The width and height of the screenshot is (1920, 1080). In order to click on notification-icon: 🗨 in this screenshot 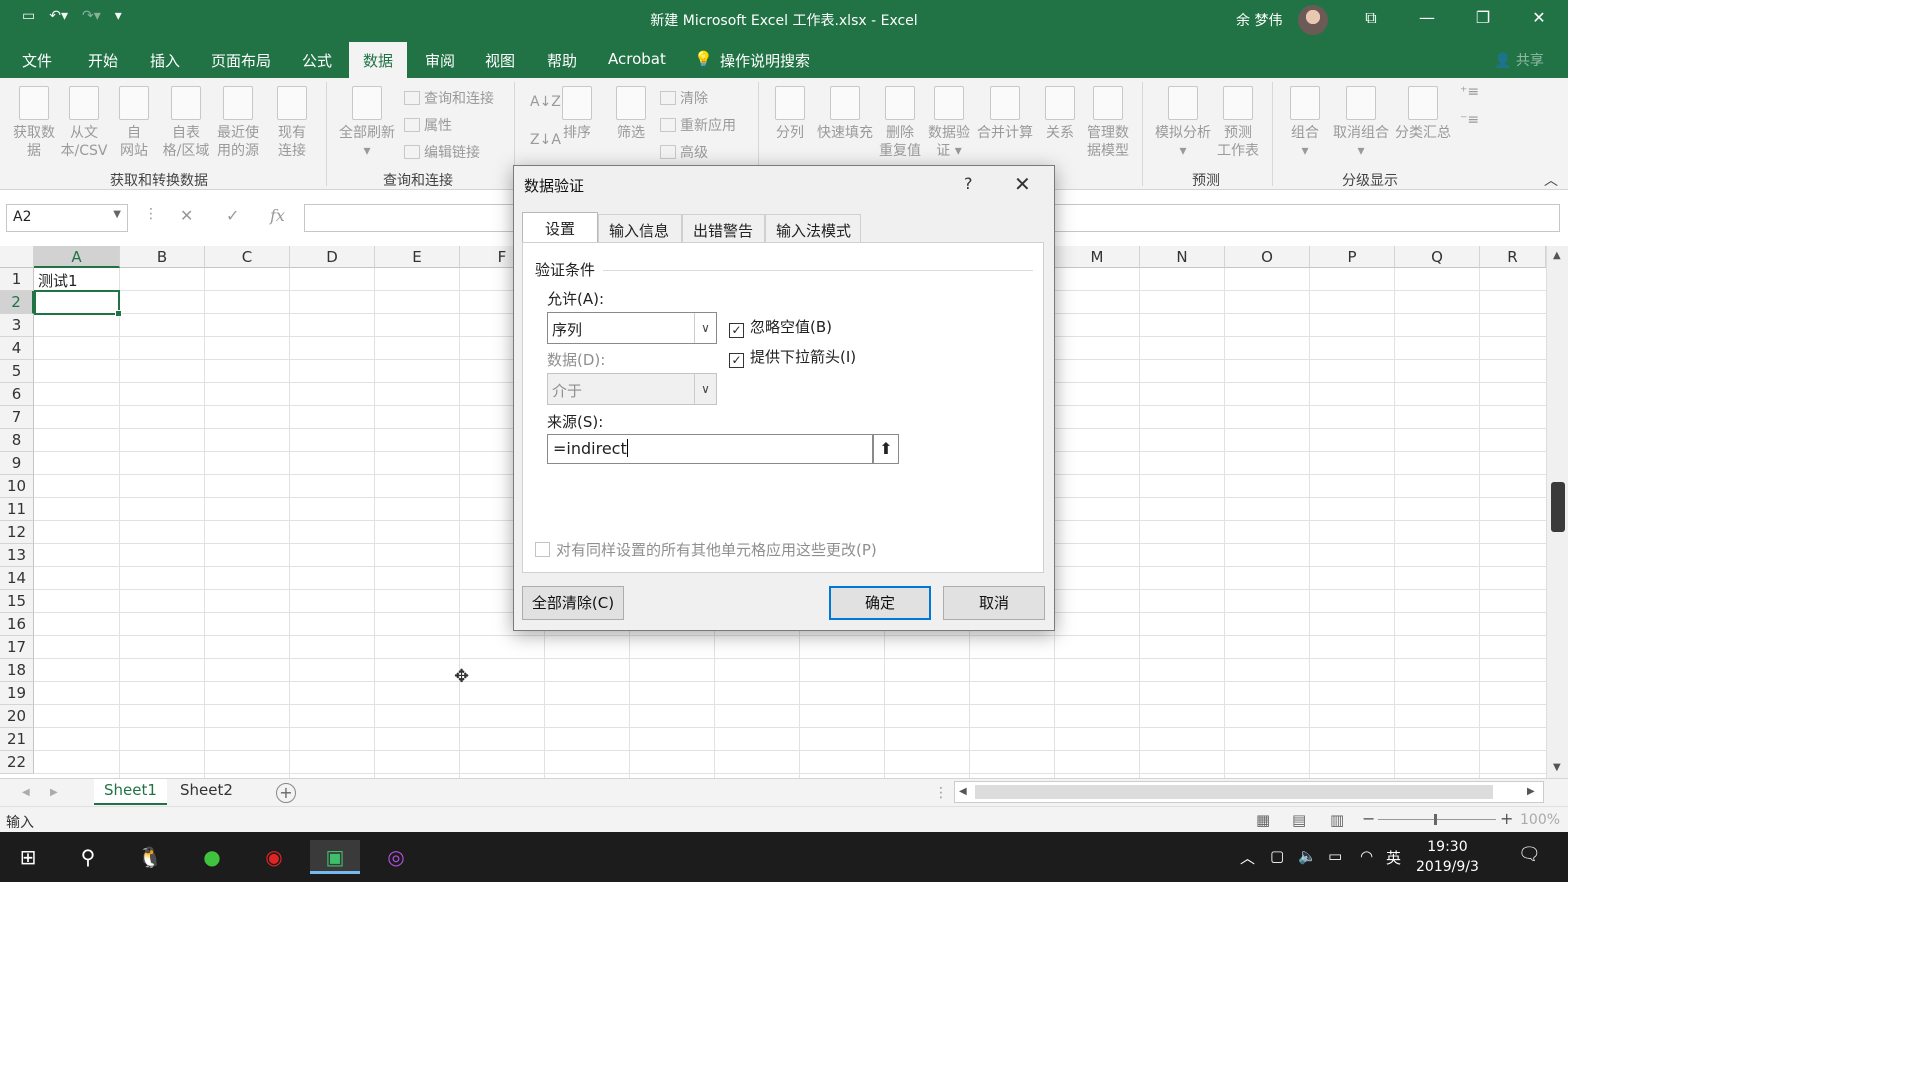, I will do `click(1529, 854)`.